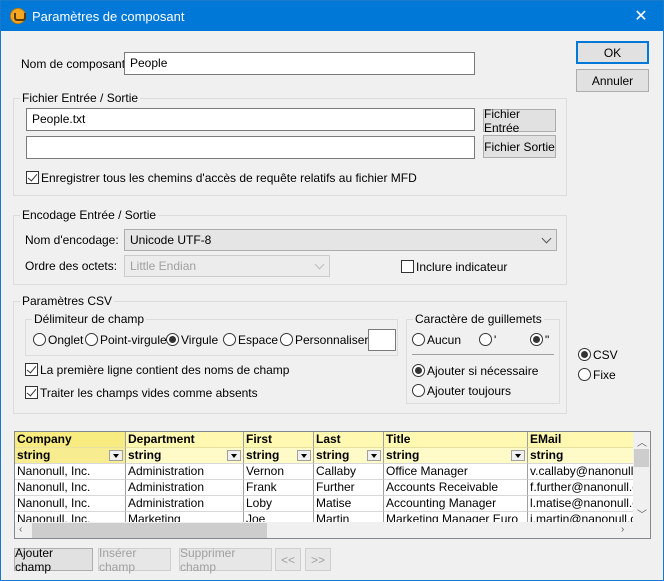 The width and height of the screenshot is (664, 581). I want to click on column-header: Title, so click(456, 440).